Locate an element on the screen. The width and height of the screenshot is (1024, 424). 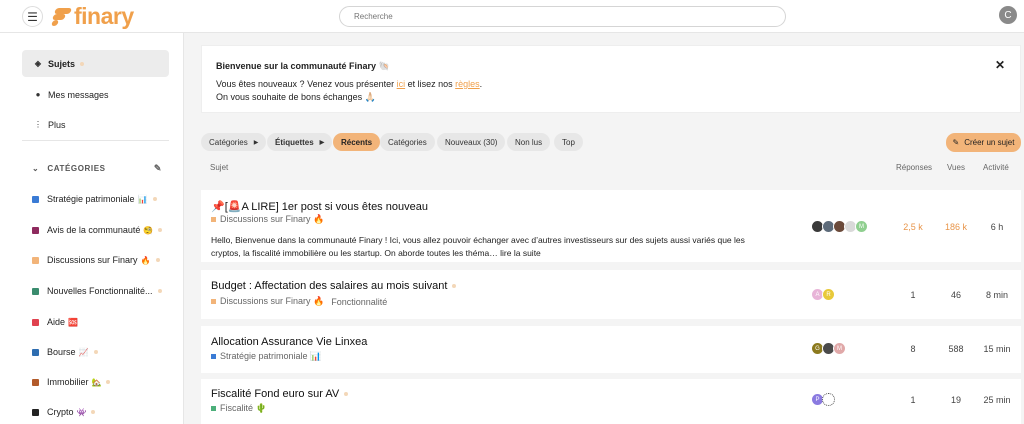
sidebar-divider is located at coordinates (95, 140).